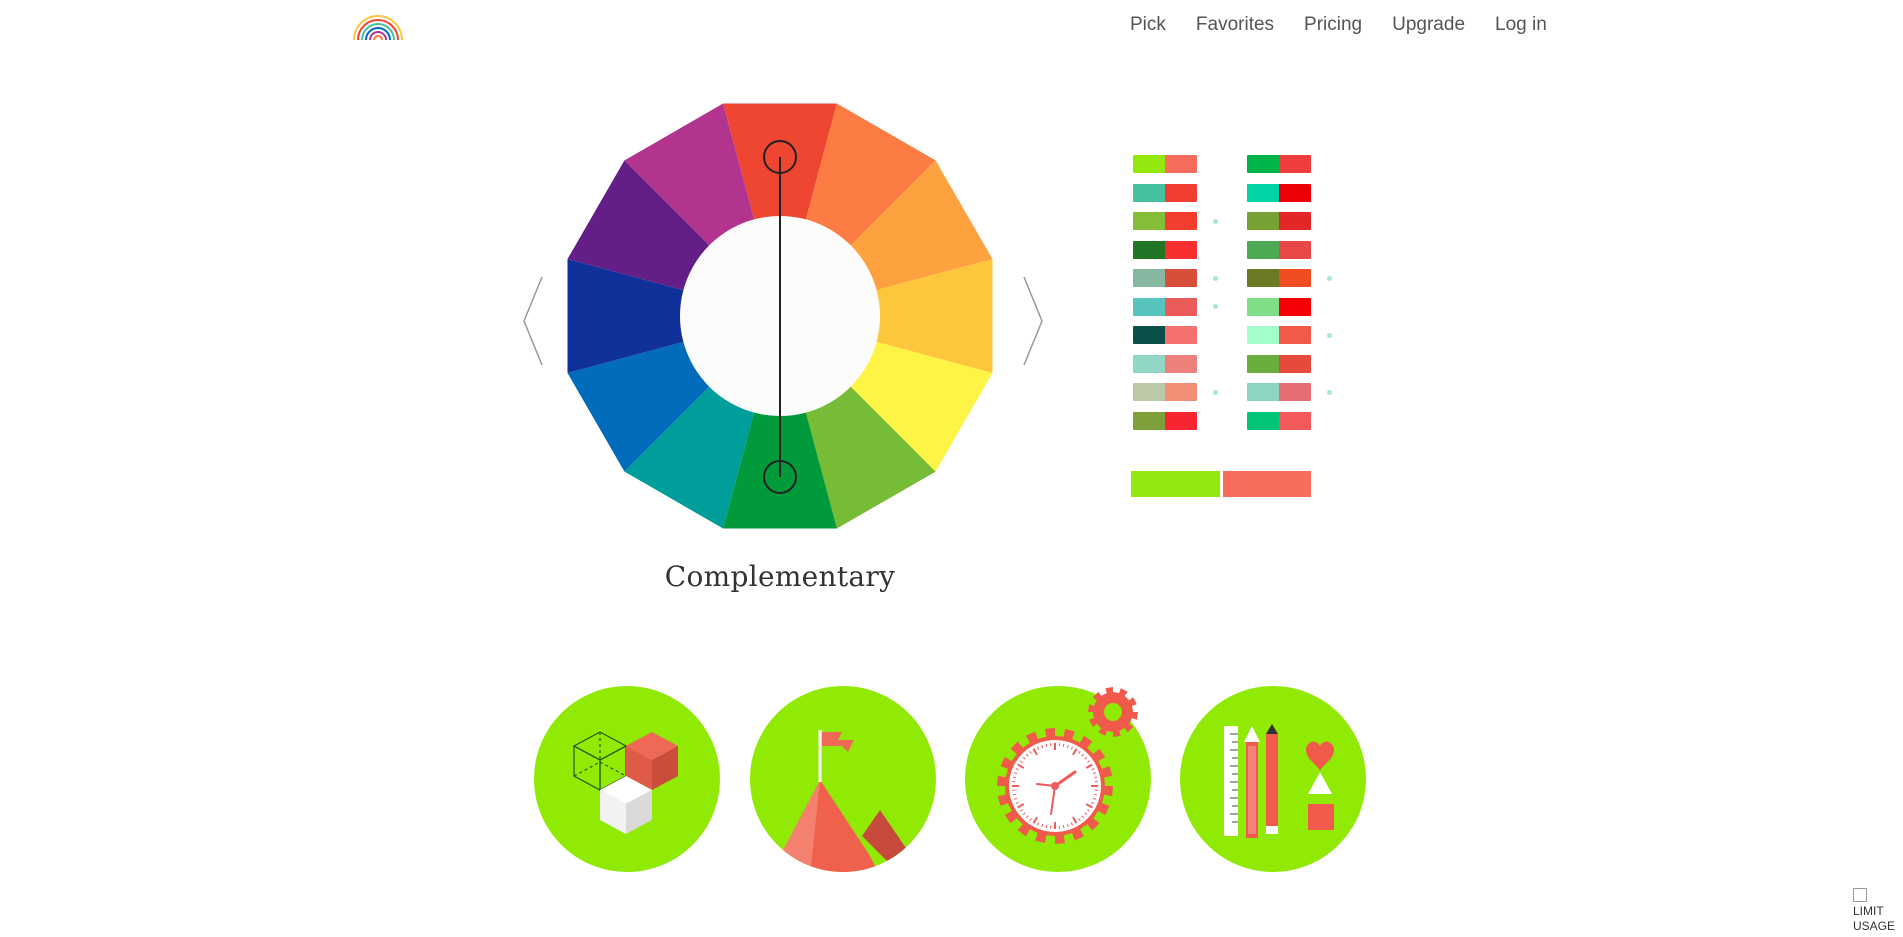 Image resolution: width=1903 pixels, height=937 pixels. Describe the element at coordinates (1148, 25) in the screenshot. I see `nav-pick: Pick` at that location.